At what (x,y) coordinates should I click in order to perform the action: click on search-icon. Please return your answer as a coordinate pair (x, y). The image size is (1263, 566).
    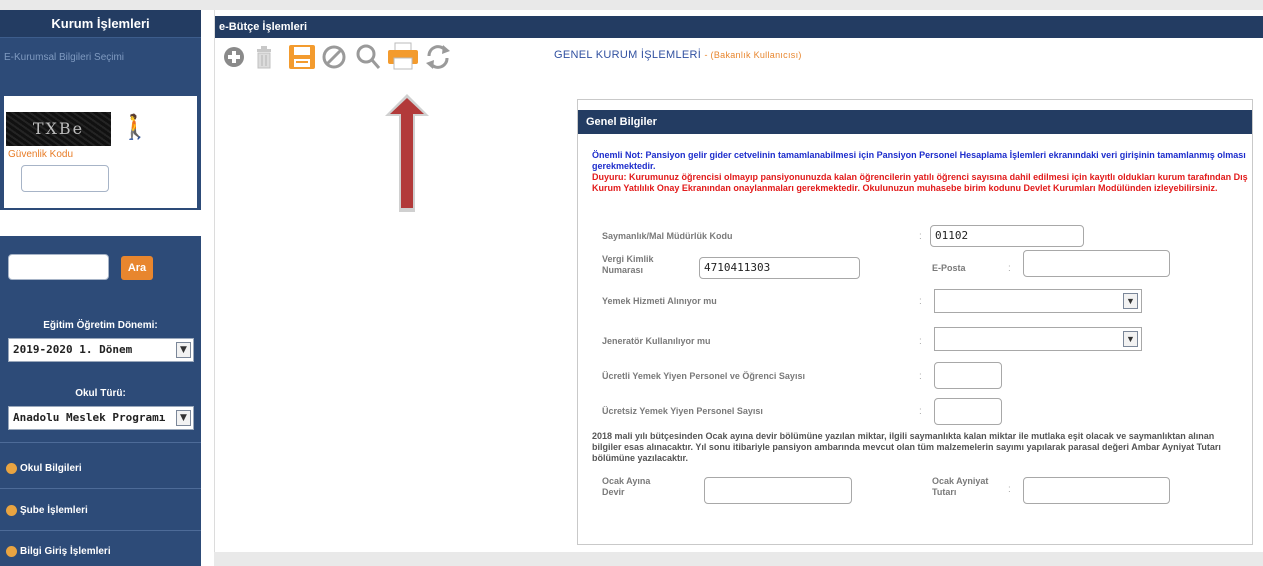
    Looking at the image, I should click on (368, 56).